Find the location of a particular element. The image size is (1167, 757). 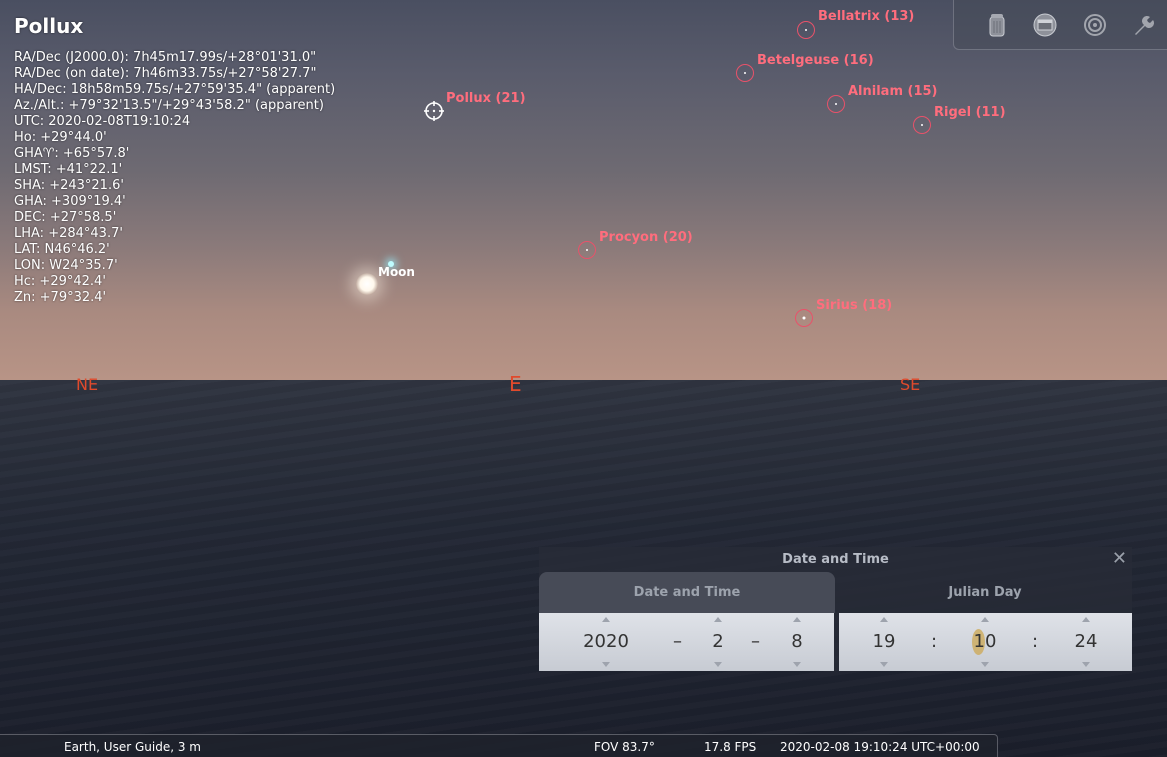

star-label: Sirius (18) is located at coordinates (854, 305).